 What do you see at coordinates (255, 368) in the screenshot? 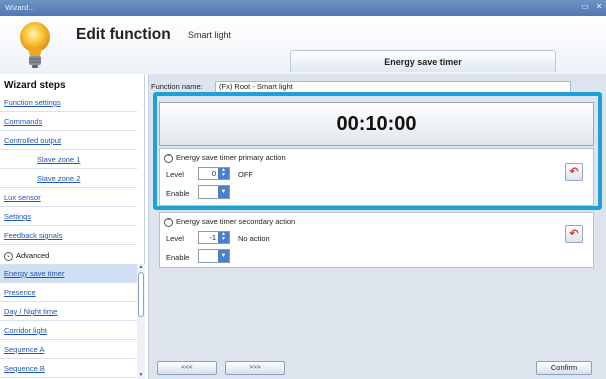
I see `next-button: >>>` at bounding box center [255, 368].